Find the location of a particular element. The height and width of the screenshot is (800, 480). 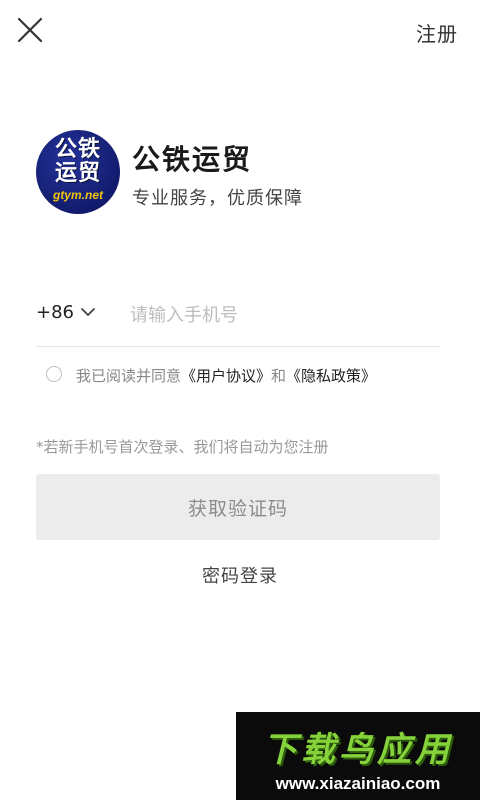

auto-register-hint: *若新手机号首次登录、我们将自动为您注册 is located at coordinates (182, 447).